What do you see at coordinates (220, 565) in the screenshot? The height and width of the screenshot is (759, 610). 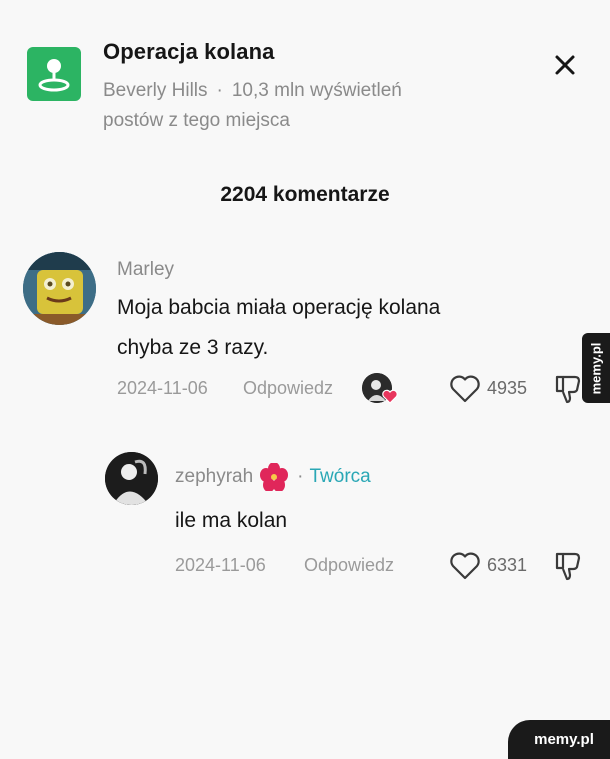 I see `reply-date: 2024-11-06` at bounding box center [220, 565].